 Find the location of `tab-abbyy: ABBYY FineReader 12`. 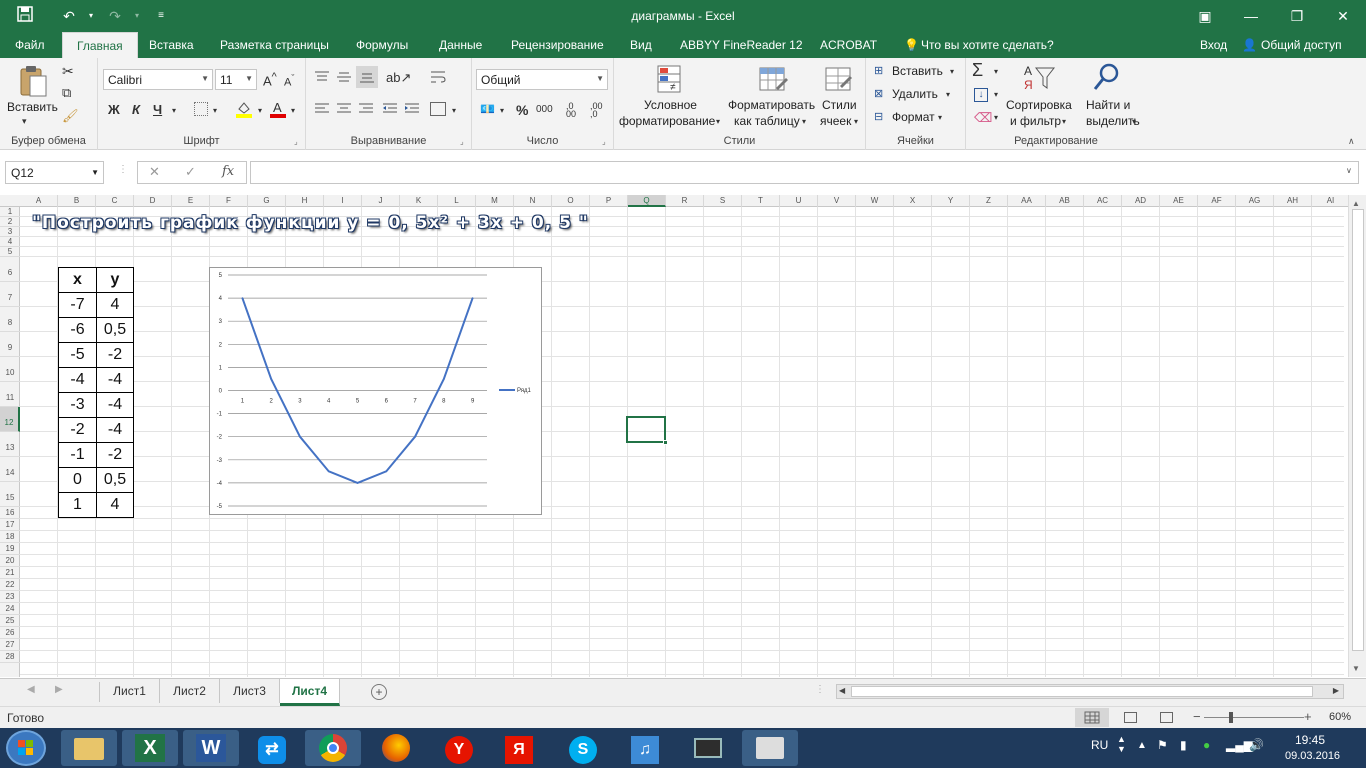

tab-abbyy: ABBYY FineReader 12 is located at coordinates (741, 45).